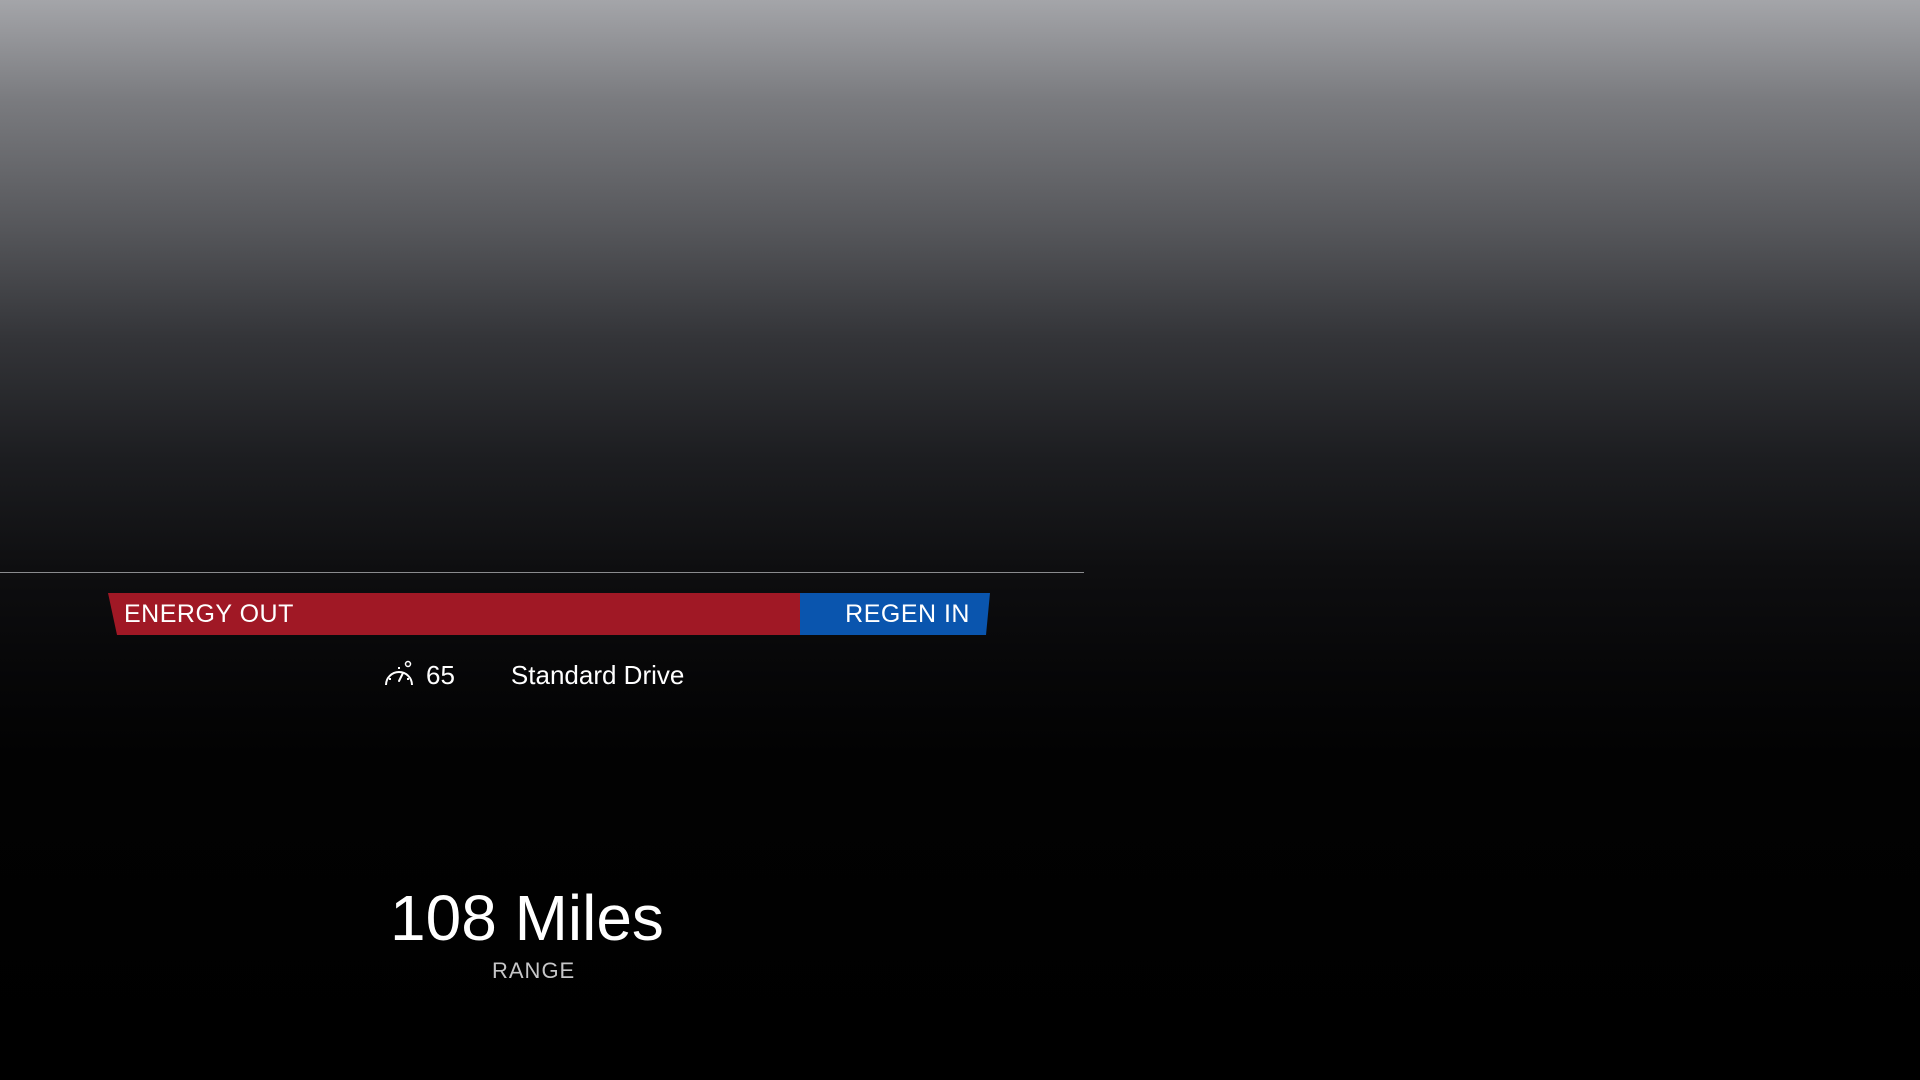 This screenshot has height=1080, width=1920. Describe the element at coordinates (527, 918) in the screenshot. I see `range-value: 108 Miles` at that location.